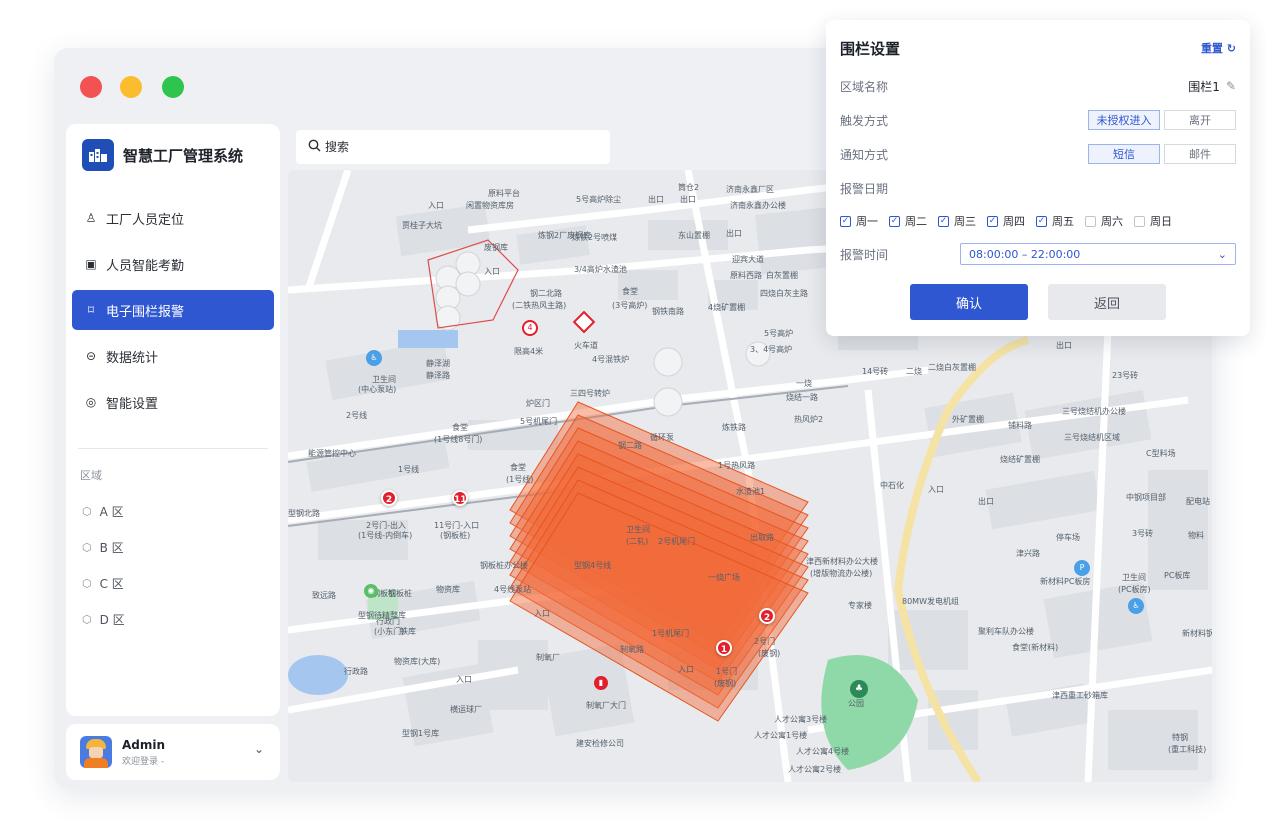  I want to click on alarm-pin: 1, so click(724, 648).